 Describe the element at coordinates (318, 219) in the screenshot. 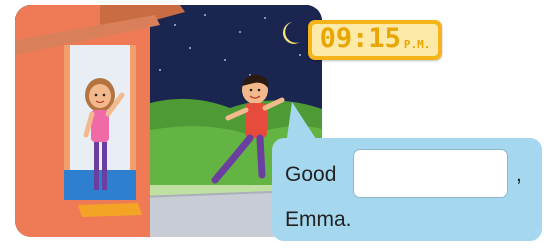

I see `dialogue-name: Emma.` at that location.